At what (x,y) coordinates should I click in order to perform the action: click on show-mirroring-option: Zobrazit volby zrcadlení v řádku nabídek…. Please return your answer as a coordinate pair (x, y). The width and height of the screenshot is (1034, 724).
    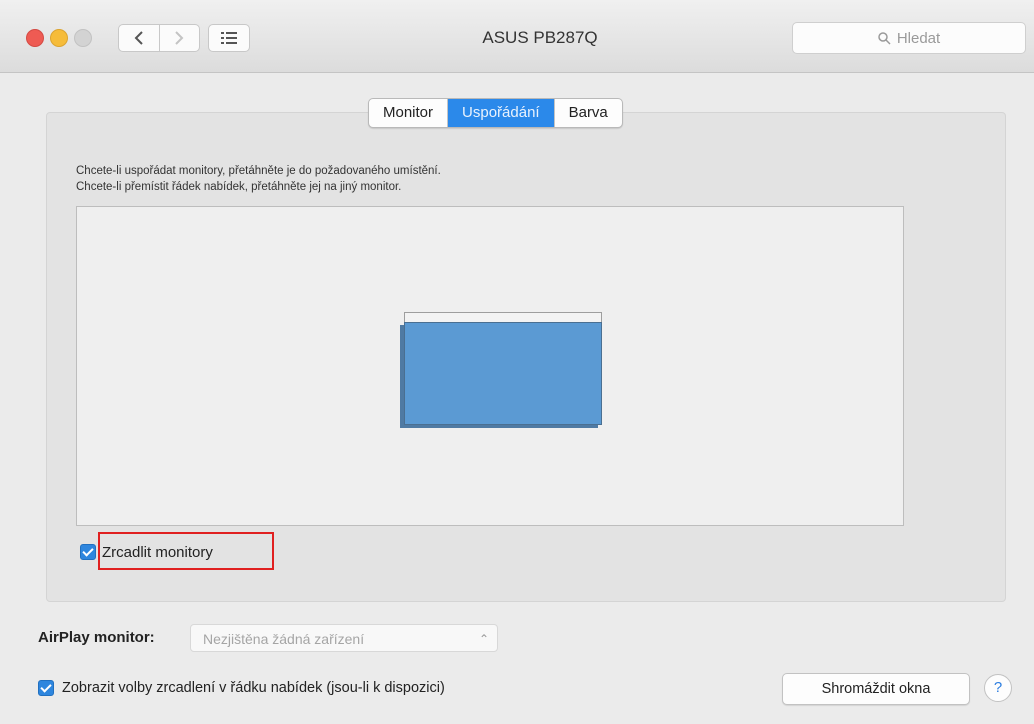
    Looking at the image, I should click on (241, 688).